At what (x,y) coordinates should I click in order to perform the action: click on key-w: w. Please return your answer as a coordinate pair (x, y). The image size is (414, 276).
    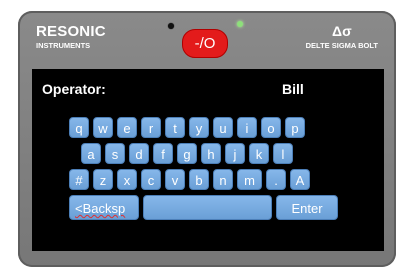
    Looking at the image, I should click on (103, 127).